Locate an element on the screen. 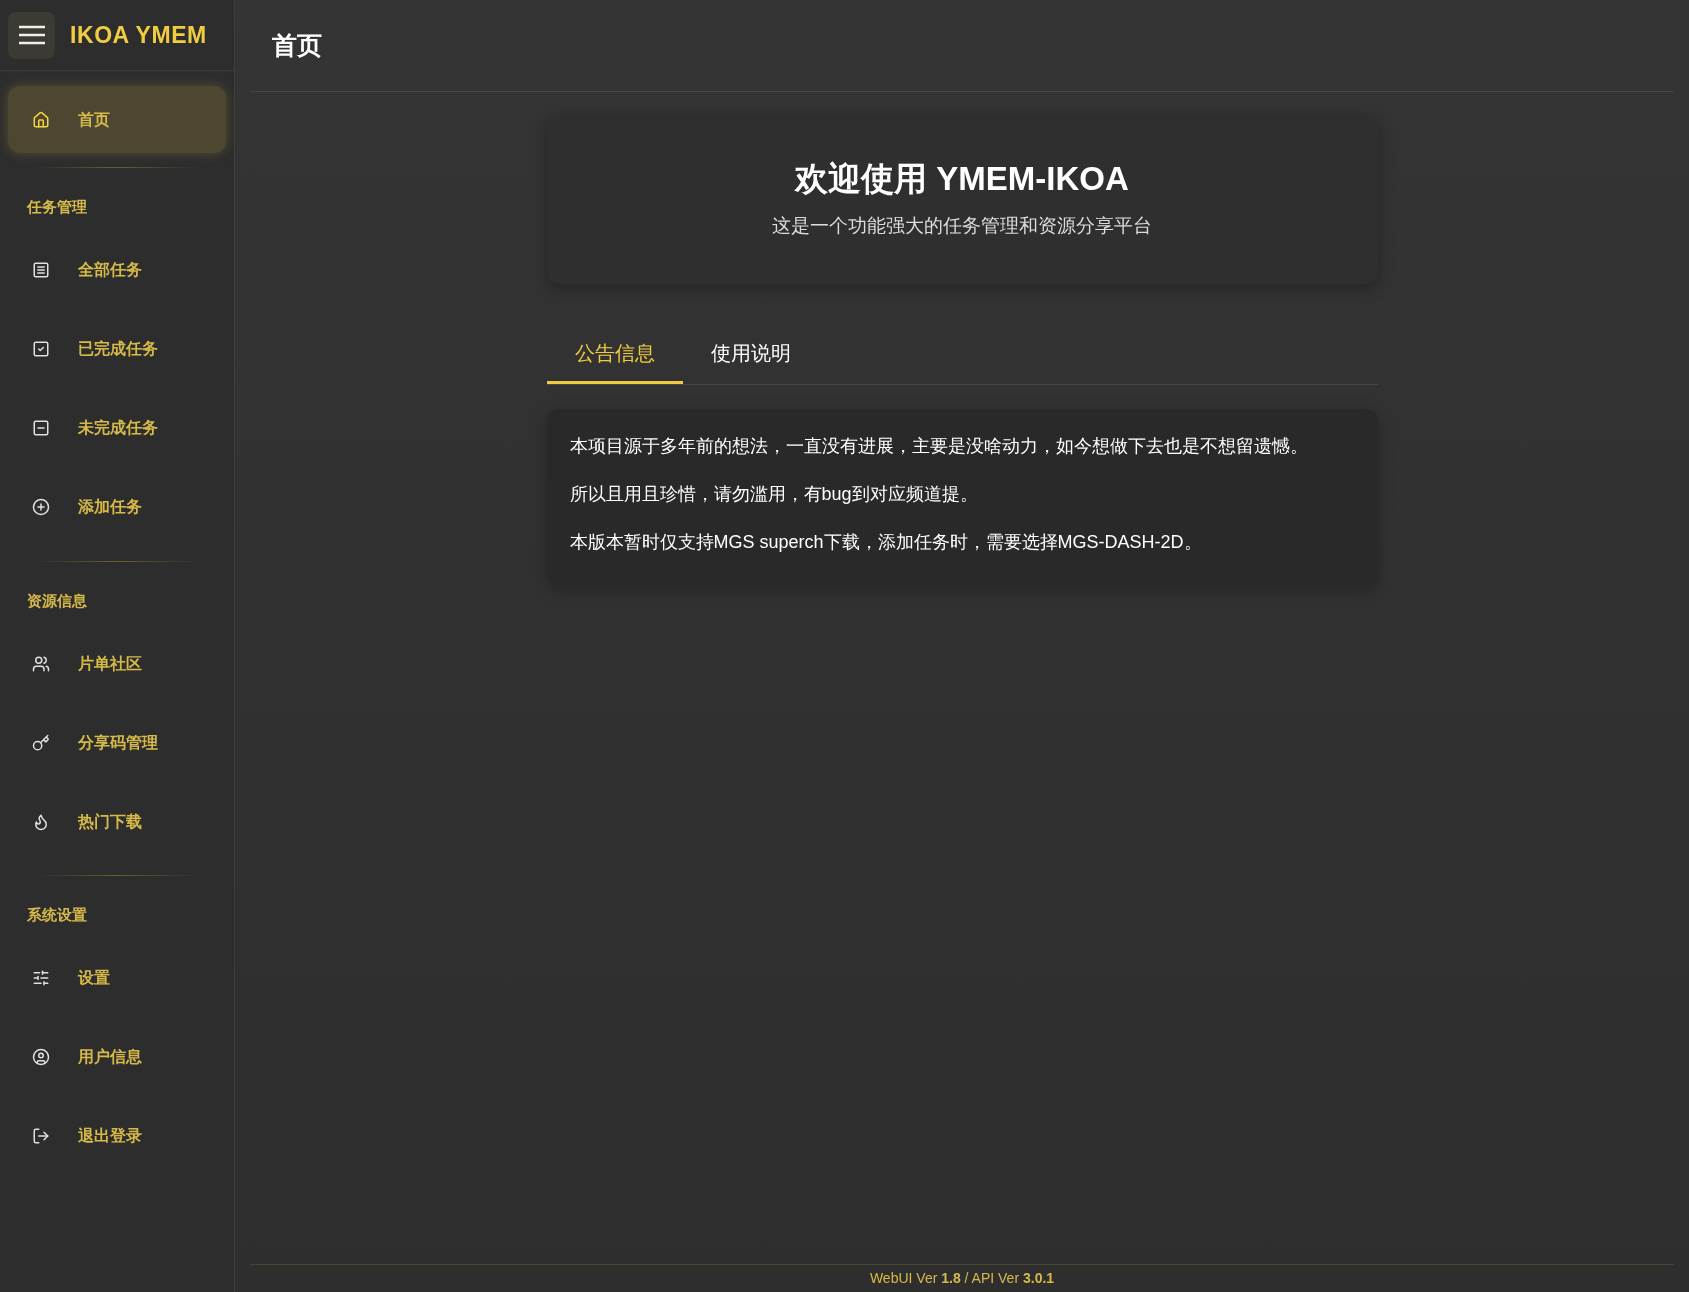  sidebar-item: 用户信息 is located at coordinates (117, 1057).